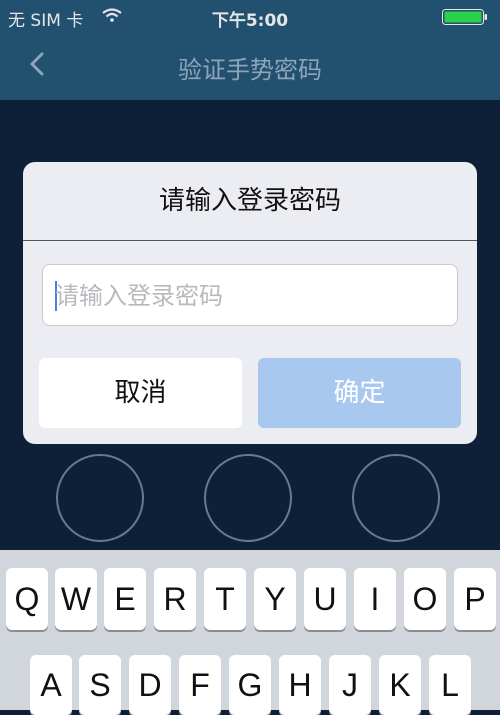 Image resolution: width=500 pixels, height=715 pixels. Describe the element at coordinates (76, 599) in the screenshot. I see `key-w: W` at that location.